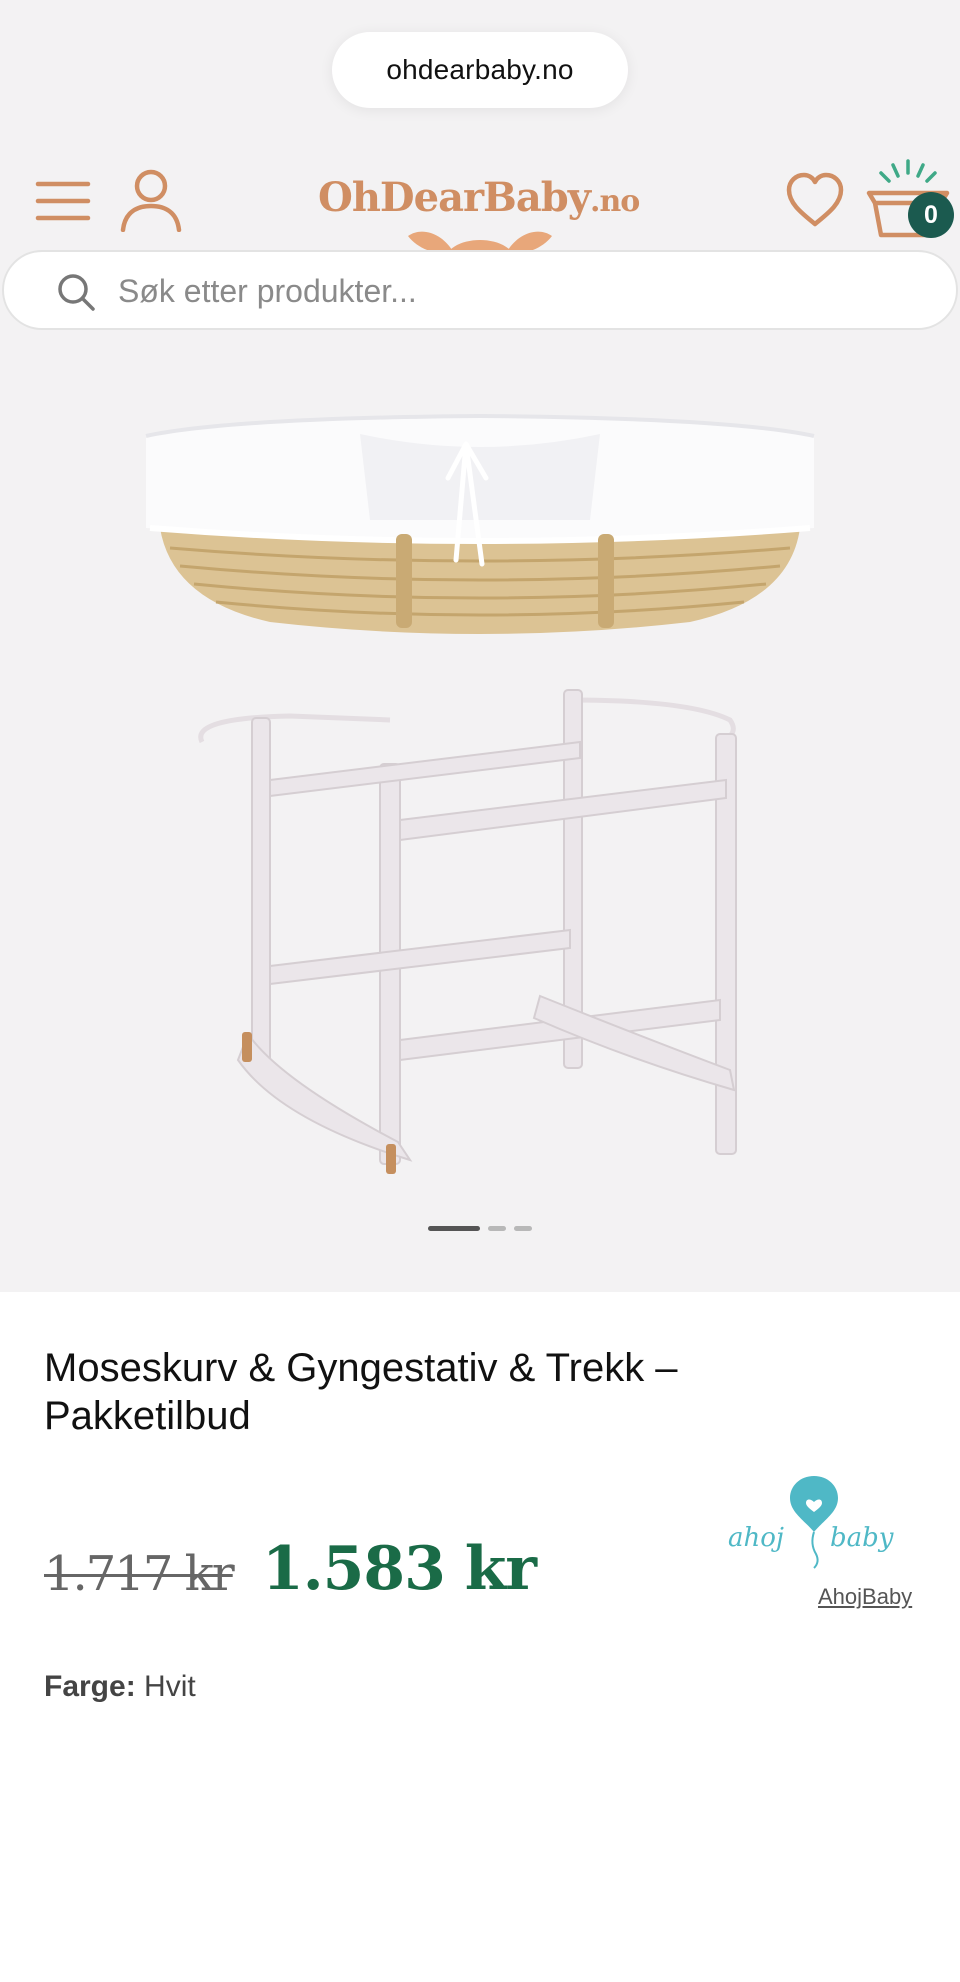 This screenshot has width=960, height=1982. Describe the element at coordinates (756, 1538) in the screenshot. I see `svg-text: ahoj` at that location.